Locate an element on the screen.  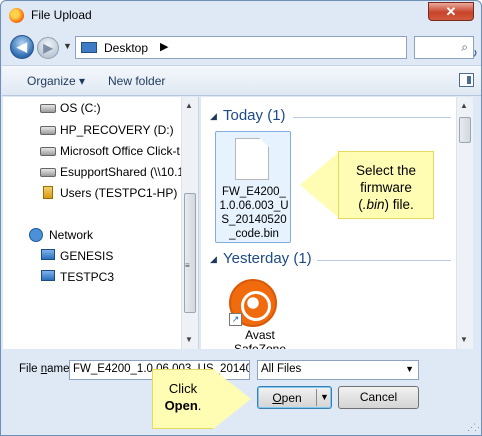
group-header-today: ◢ Today (1) is located at coordinates (328, 117).